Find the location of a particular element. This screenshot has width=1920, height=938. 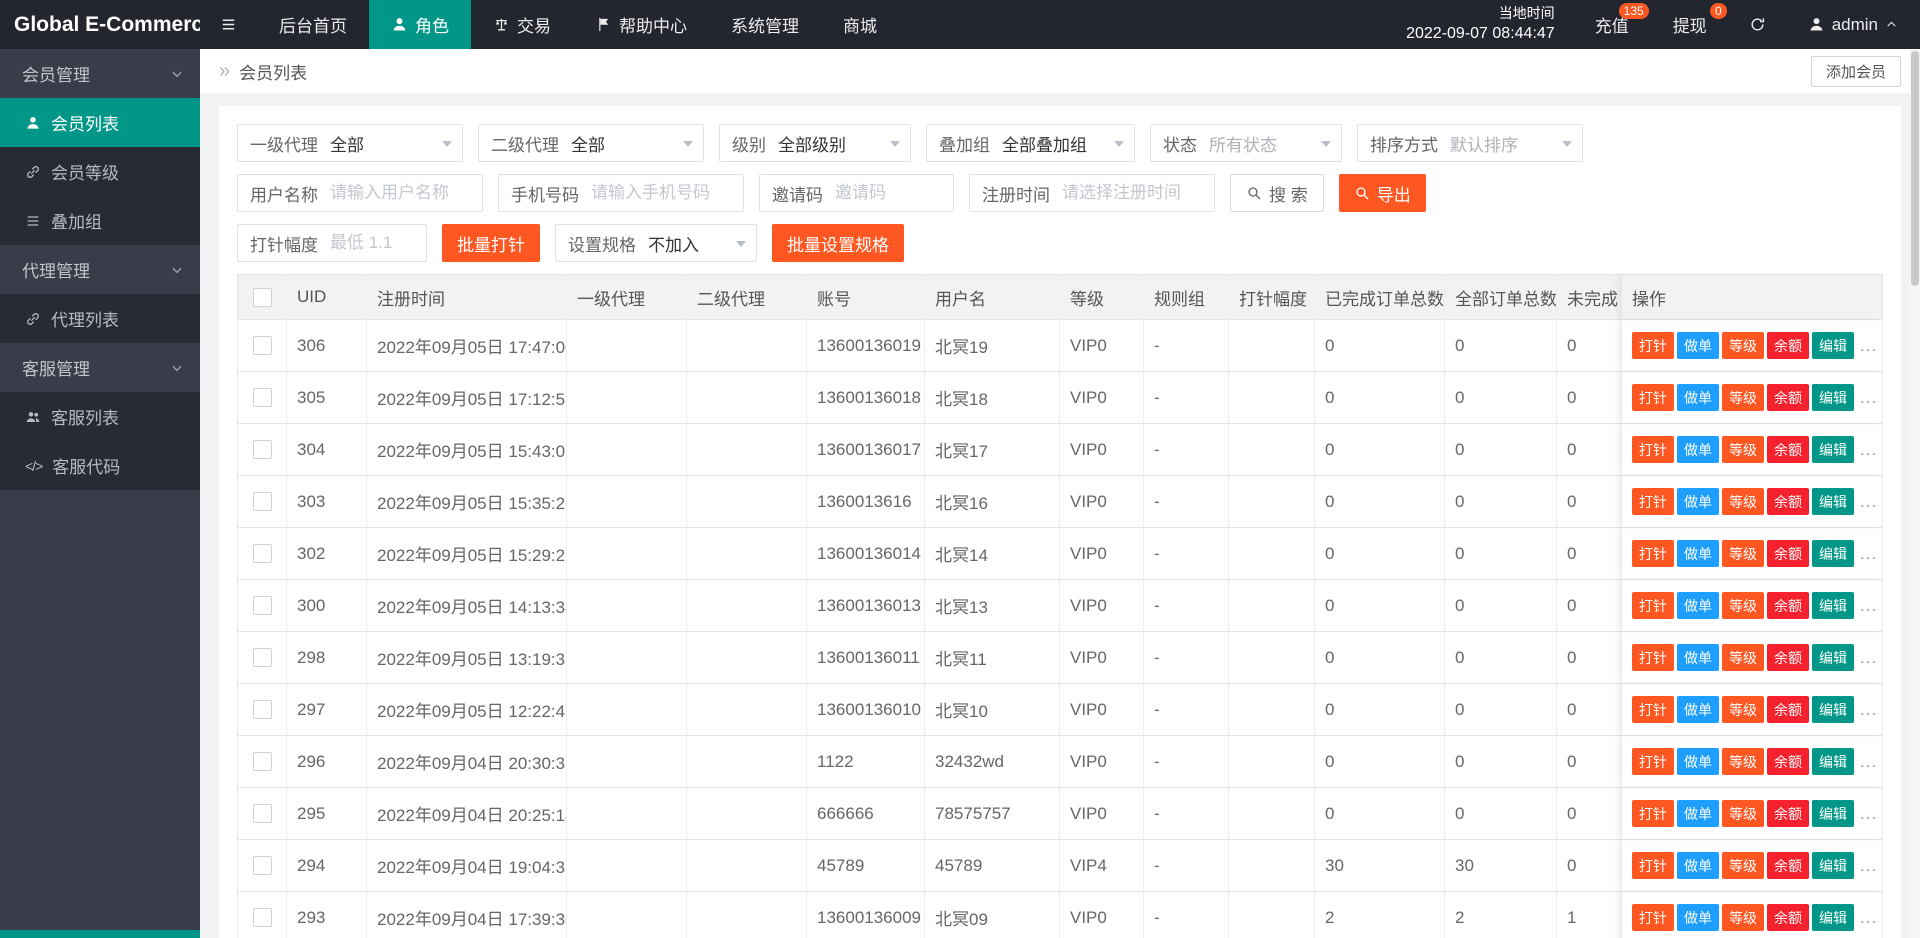

register-time-input is located at coordinates (1138, 193).